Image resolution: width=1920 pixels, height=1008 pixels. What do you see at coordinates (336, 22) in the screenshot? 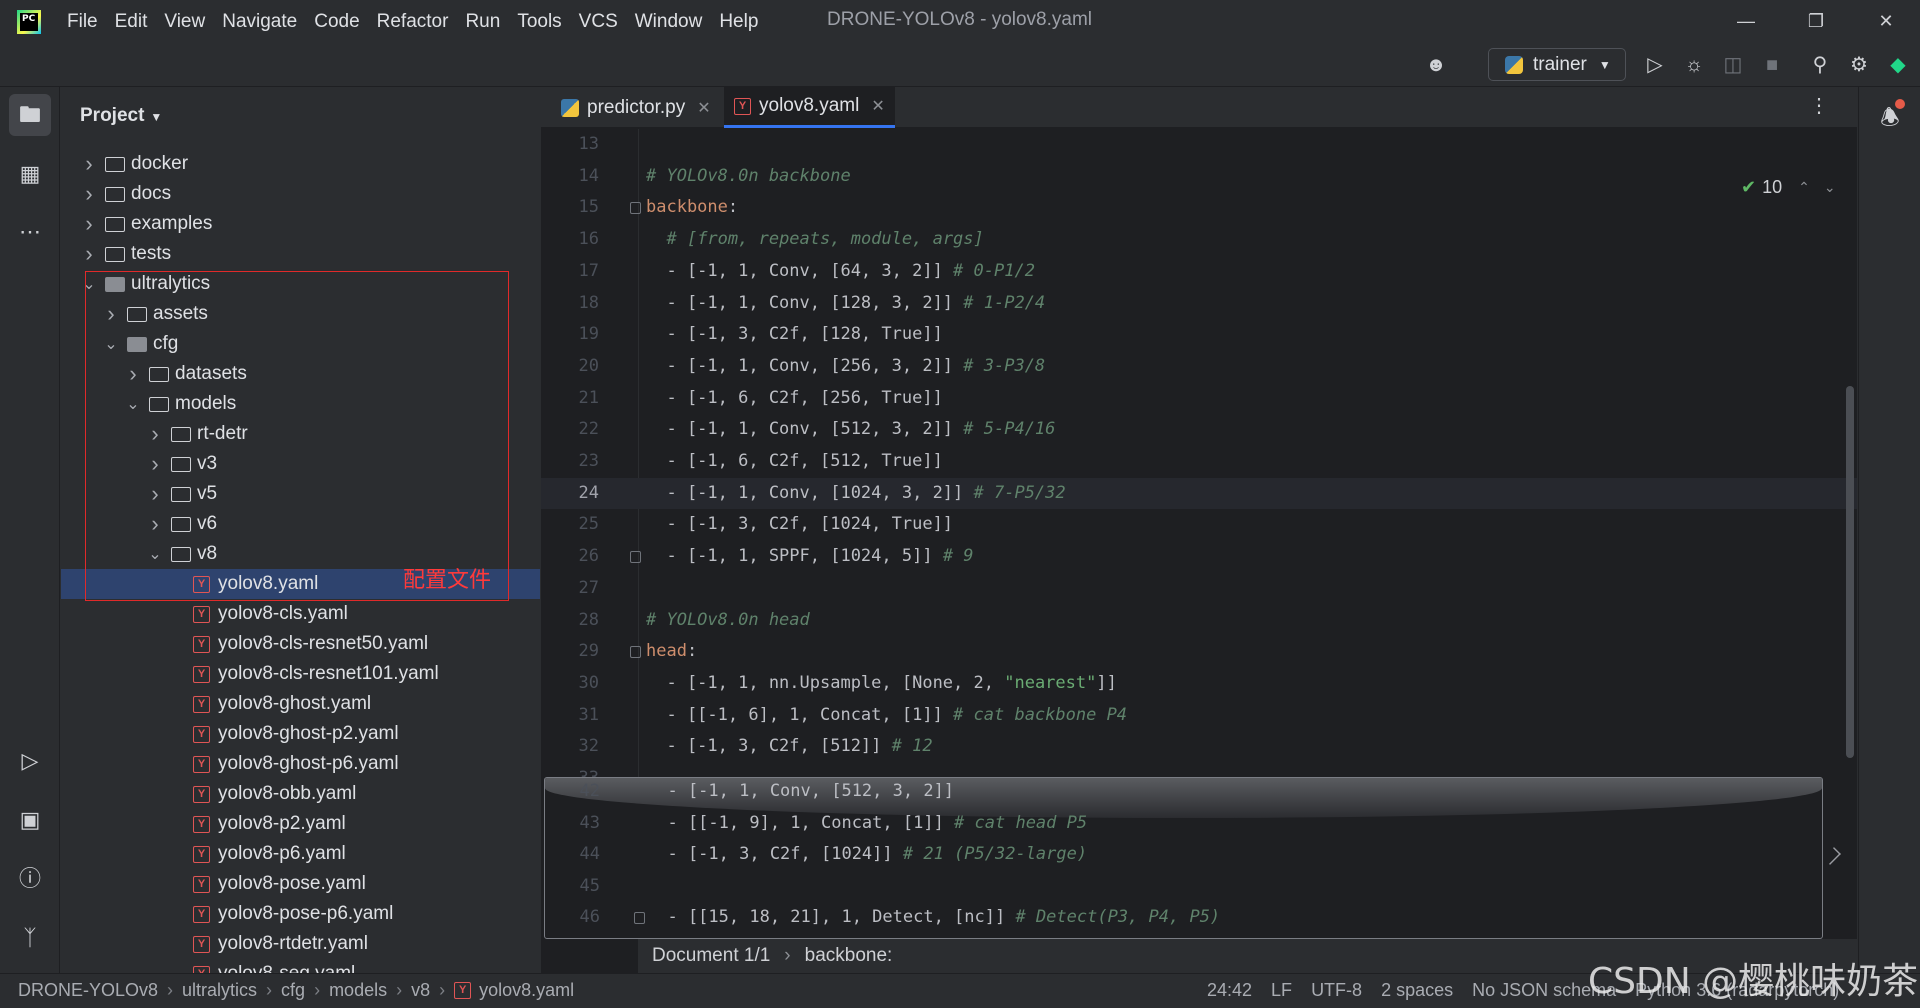
I see `menu-code: Code` at bounding box center [336, 22].